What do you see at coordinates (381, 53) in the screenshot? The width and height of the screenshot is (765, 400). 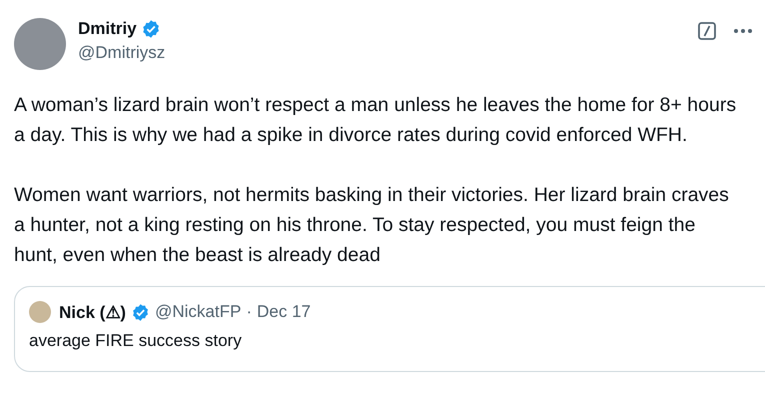 I see `author-handle: @Dmitriysz` at bounding box center [381, 53].